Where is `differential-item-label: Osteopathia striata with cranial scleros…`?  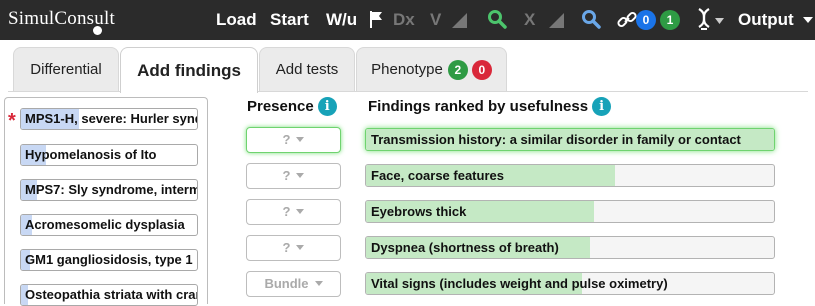
differential-item-label: Osteopathia striata with cranial scleros… is located at coordinates (111, 294).